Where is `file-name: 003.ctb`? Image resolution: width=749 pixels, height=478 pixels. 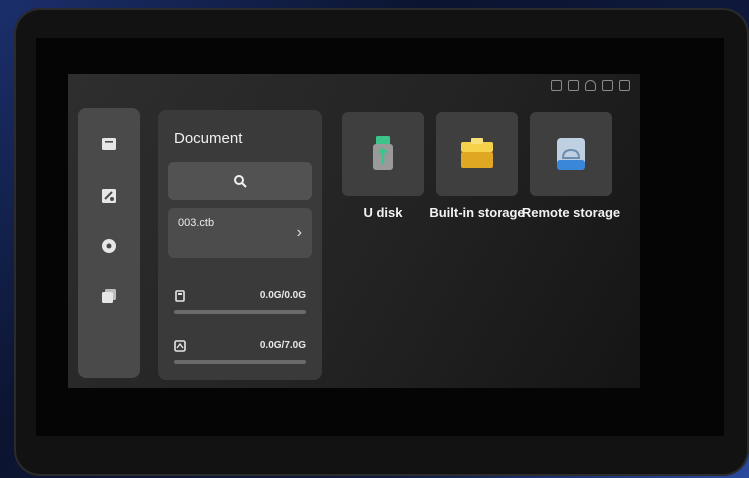
file-name: 003.ctb is located at coordinates (196, 223).